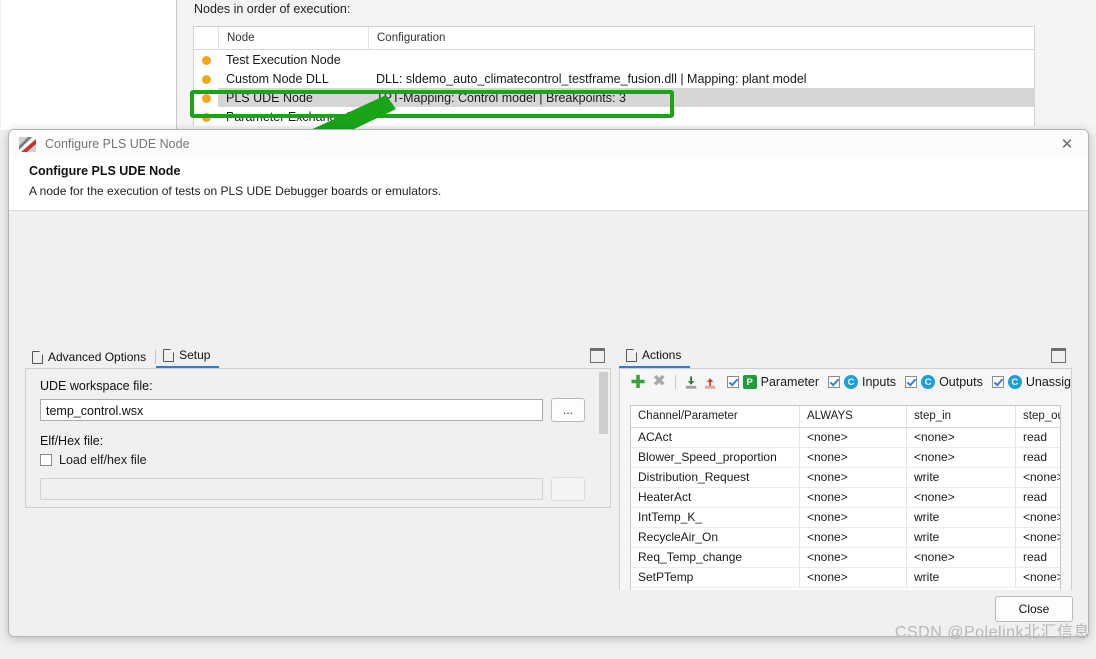 The height and width of the screenshot is (659, 1096). I want to click on table-row: ACAct <none> <none> read, so click(845, 438).